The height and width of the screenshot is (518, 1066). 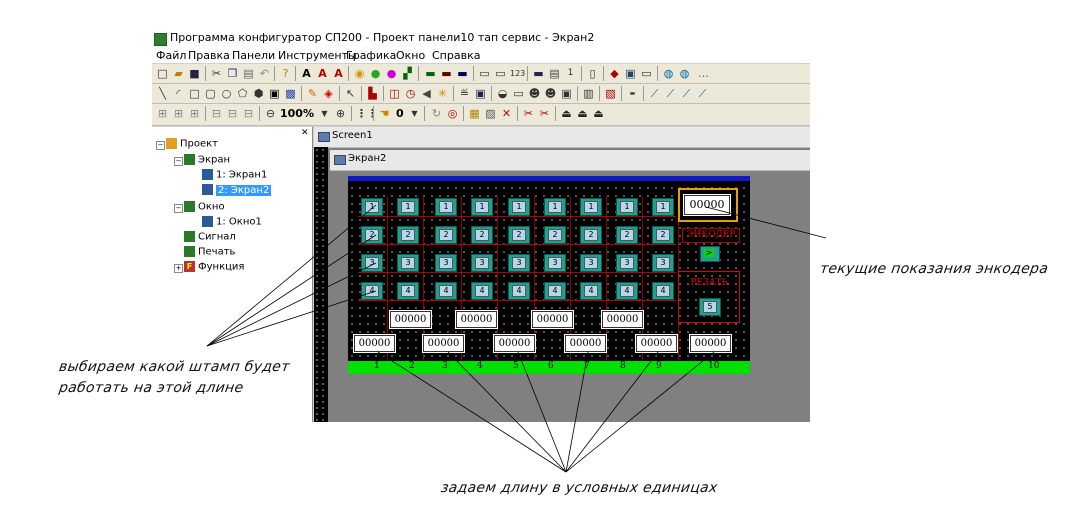 I want to click on encoder-note: текущие показания энкодера, so click(x=934, y=269).